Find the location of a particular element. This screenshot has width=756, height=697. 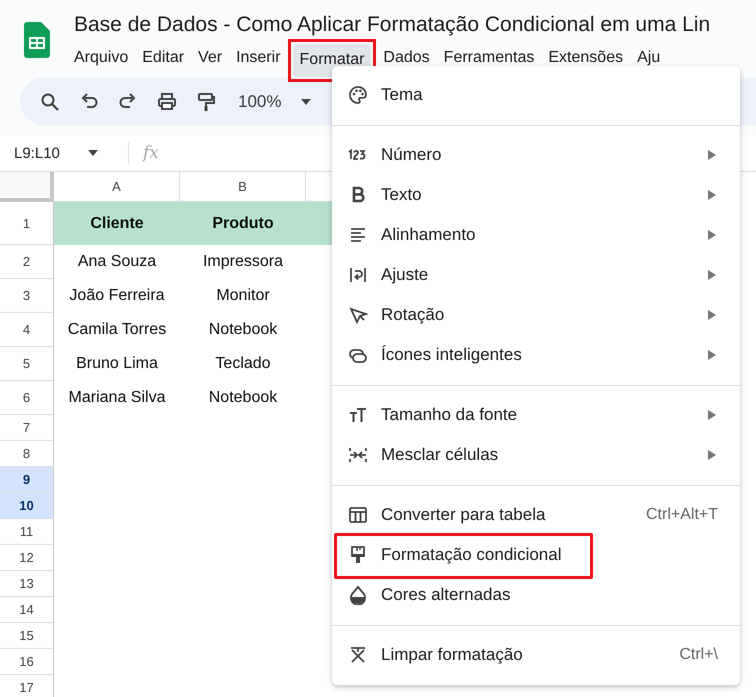

menu-item: Ver is located at coordinates (210, 59).